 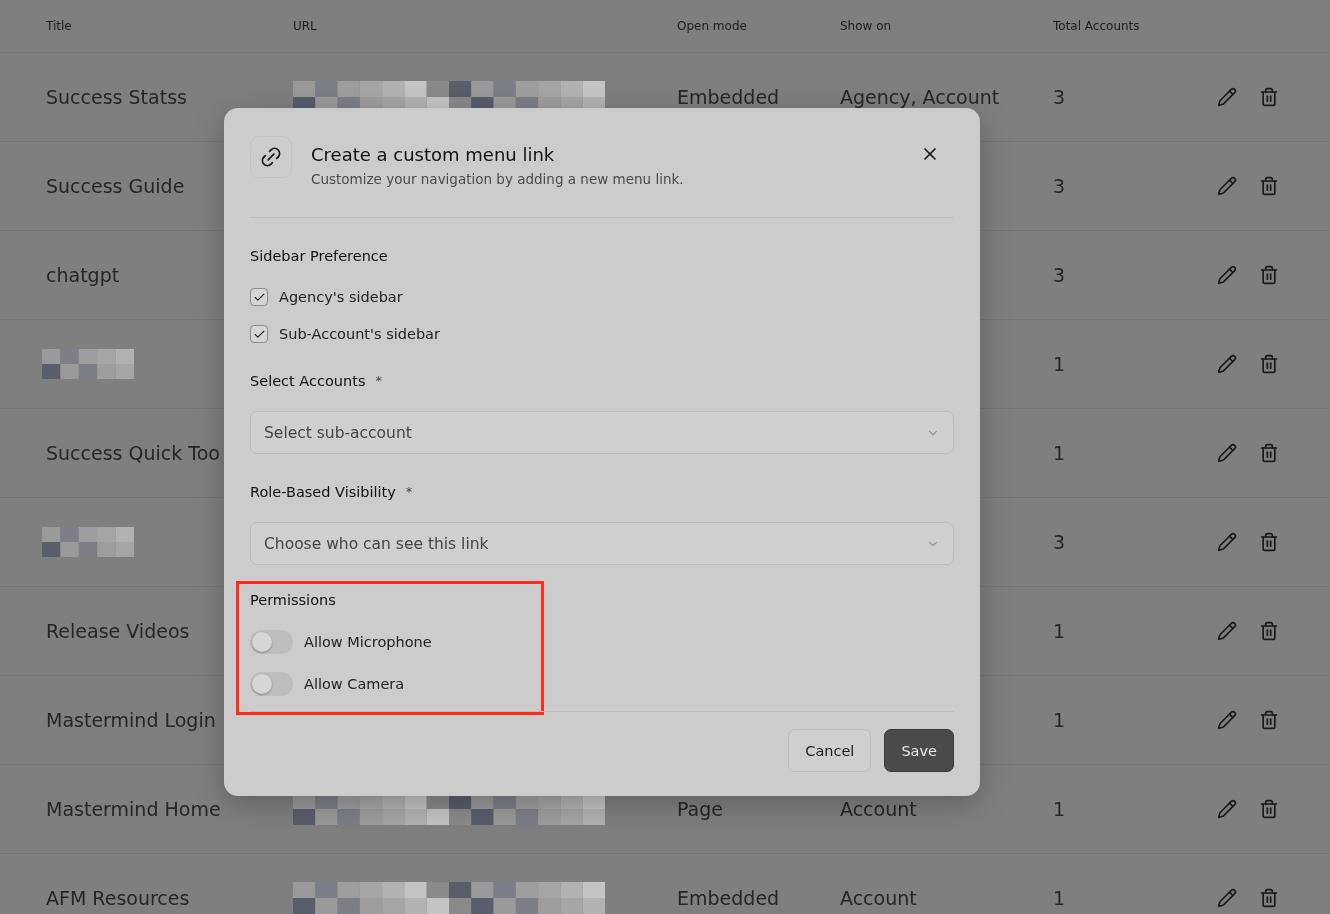 I want to click on checkbox-label: Agency's sidebar, so click(x=341, y=297).